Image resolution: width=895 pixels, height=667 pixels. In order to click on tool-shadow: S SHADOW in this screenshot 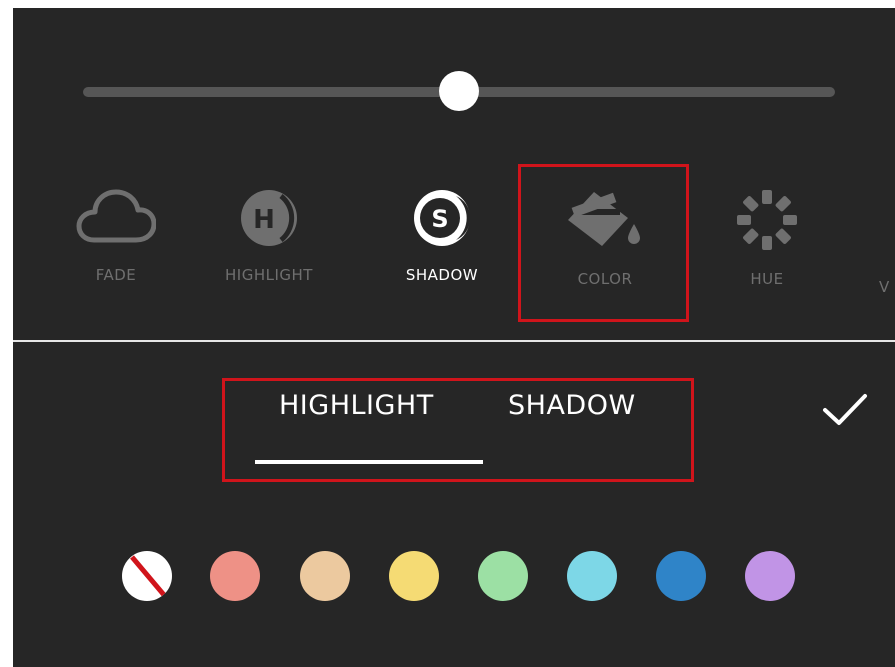, I will do `click(442, 236)`.